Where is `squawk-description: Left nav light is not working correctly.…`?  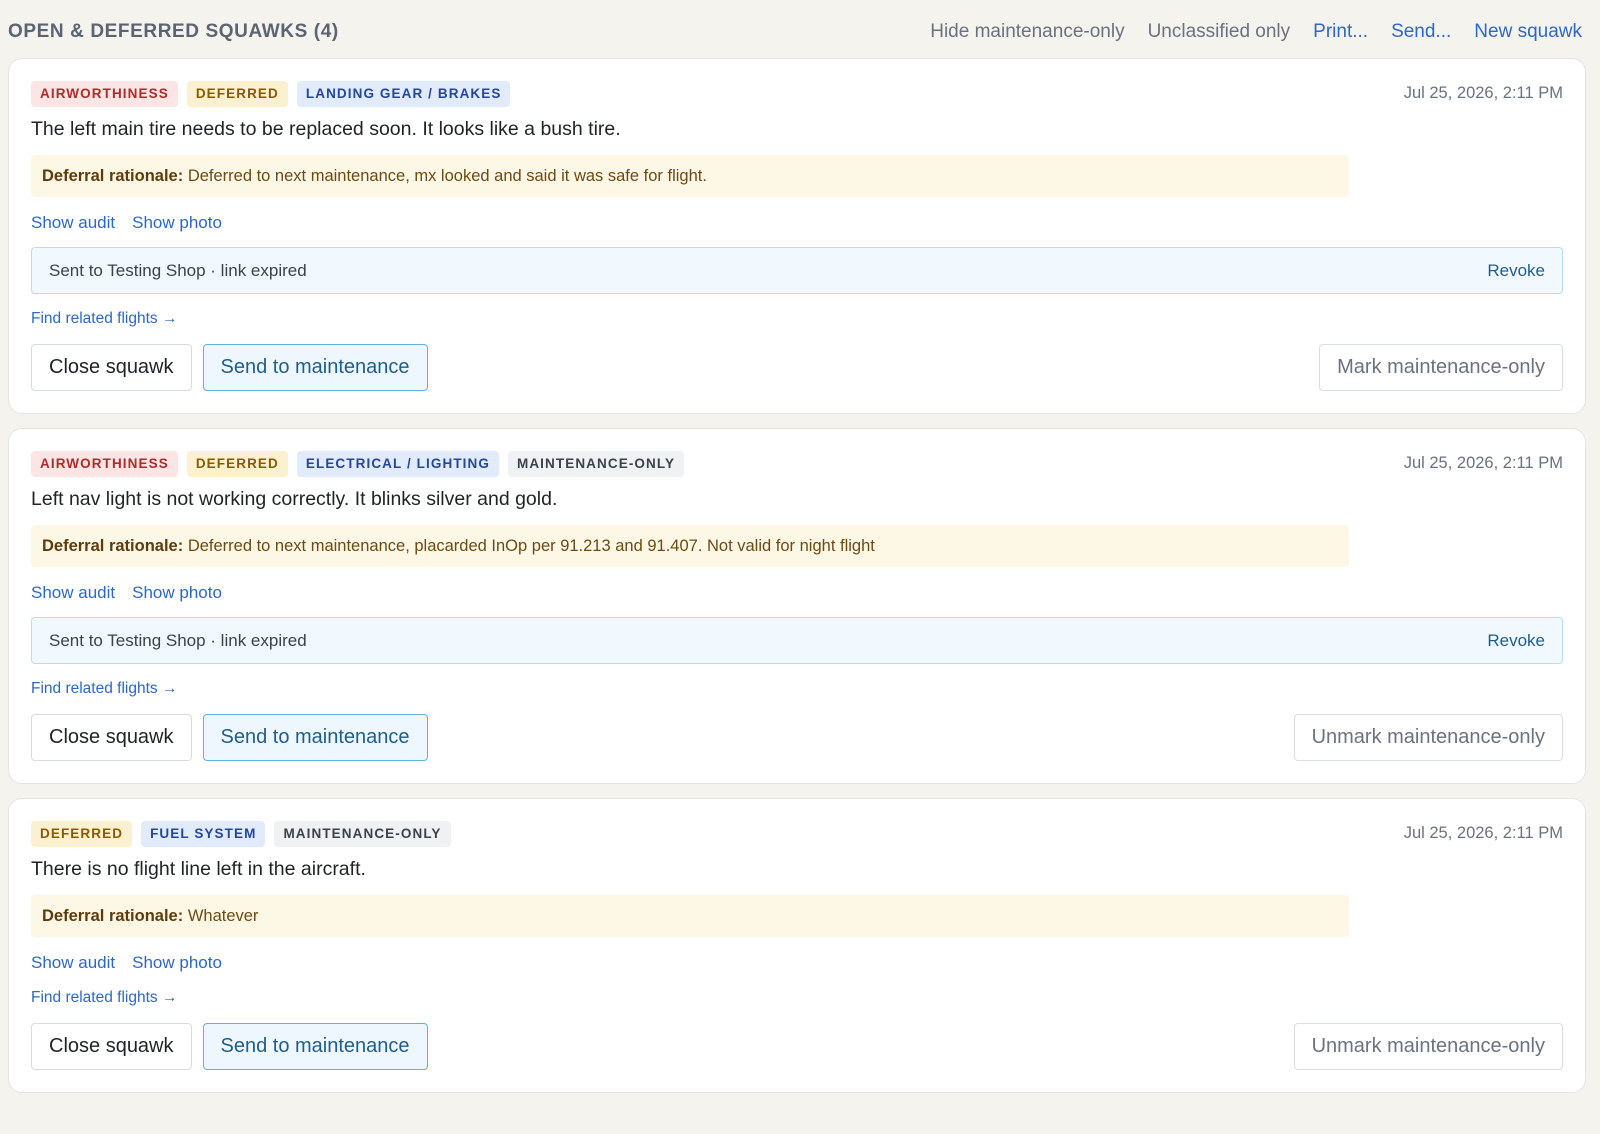
squawk-description: Left nav light is not working correctly.… is located at coordinates (294, 499).